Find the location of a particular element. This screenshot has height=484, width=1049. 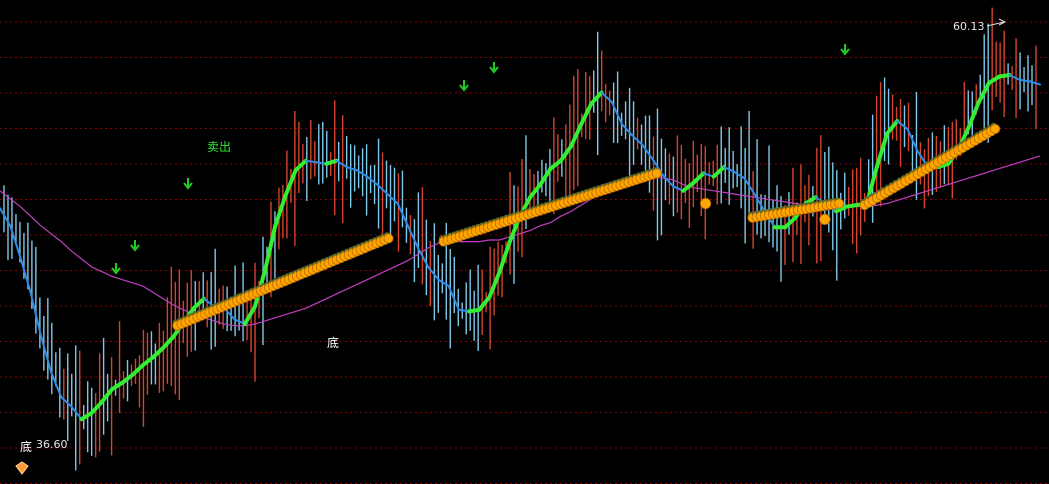

gem-icon is located at coordinates (22, 468).